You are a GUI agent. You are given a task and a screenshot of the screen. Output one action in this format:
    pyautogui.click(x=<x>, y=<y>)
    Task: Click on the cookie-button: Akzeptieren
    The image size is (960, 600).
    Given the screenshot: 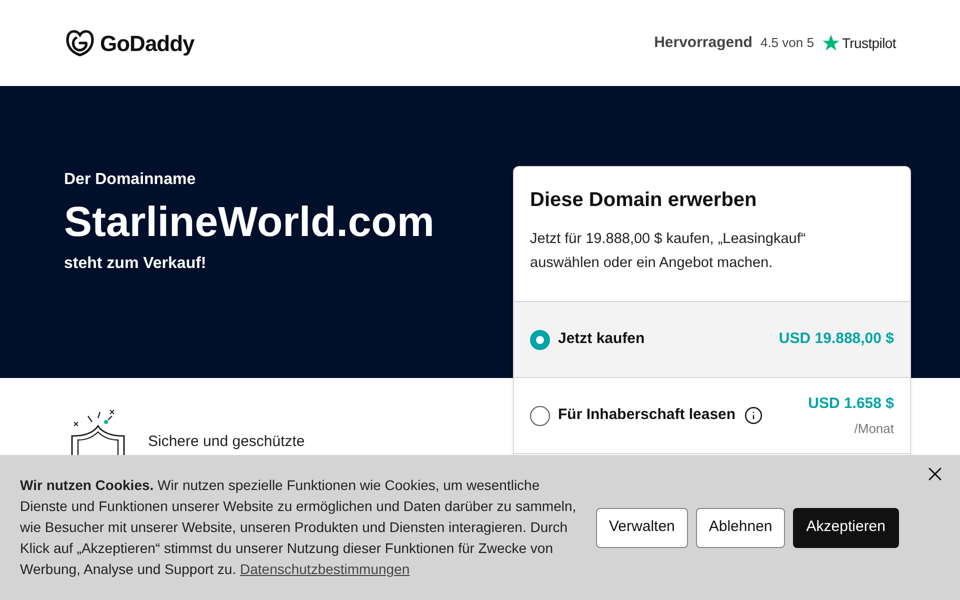 What is the action you would take?
    pyautogui.click(x=845, y=528)
    